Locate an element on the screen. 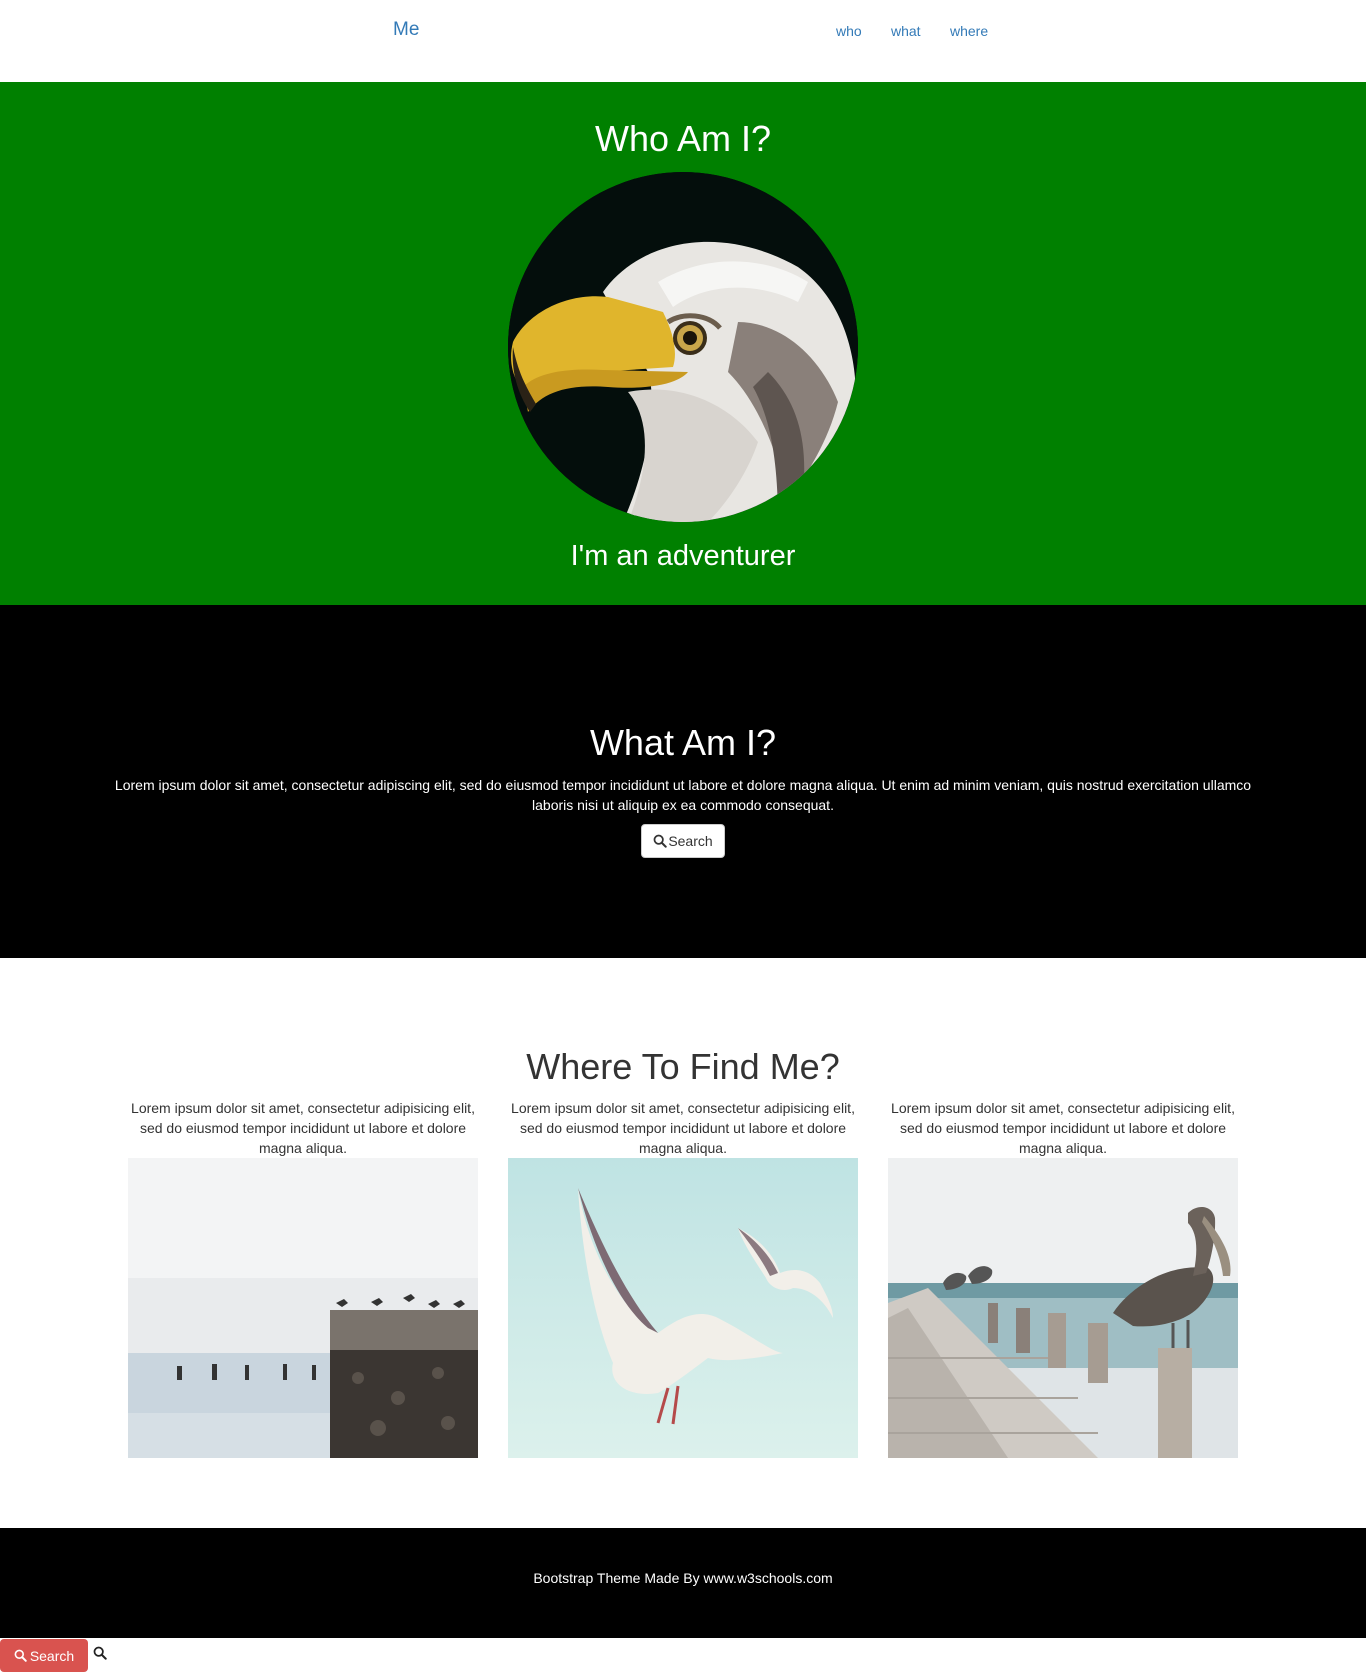  what-search-label: Search is located at coordinates (690, 841).